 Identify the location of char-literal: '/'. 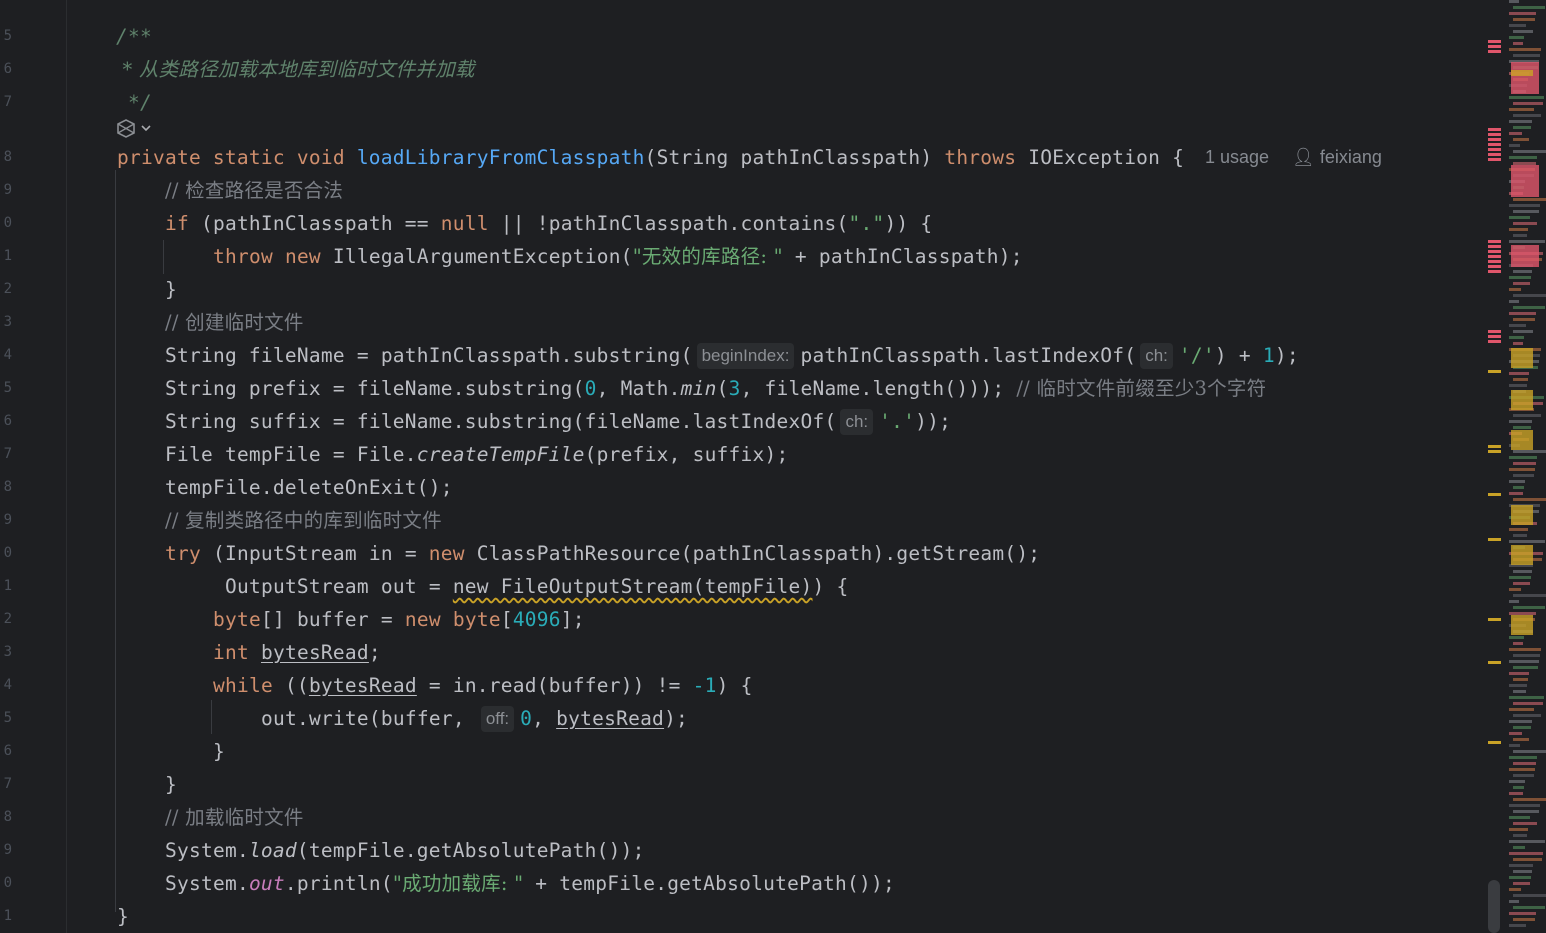
(1196, 355).